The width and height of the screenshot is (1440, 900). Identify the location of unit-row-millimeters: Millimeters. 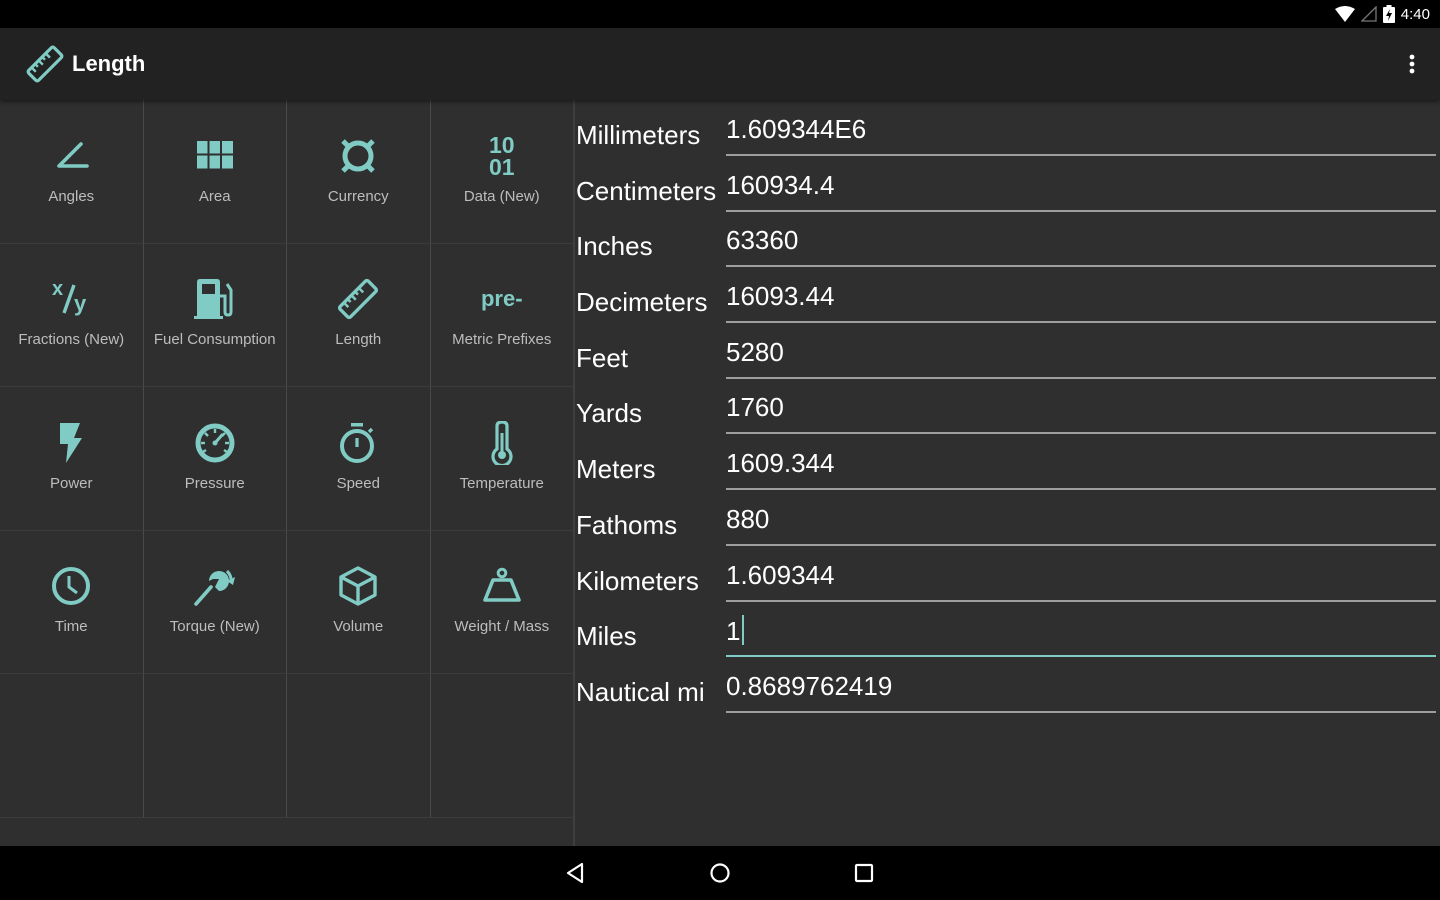
(1008, 128).